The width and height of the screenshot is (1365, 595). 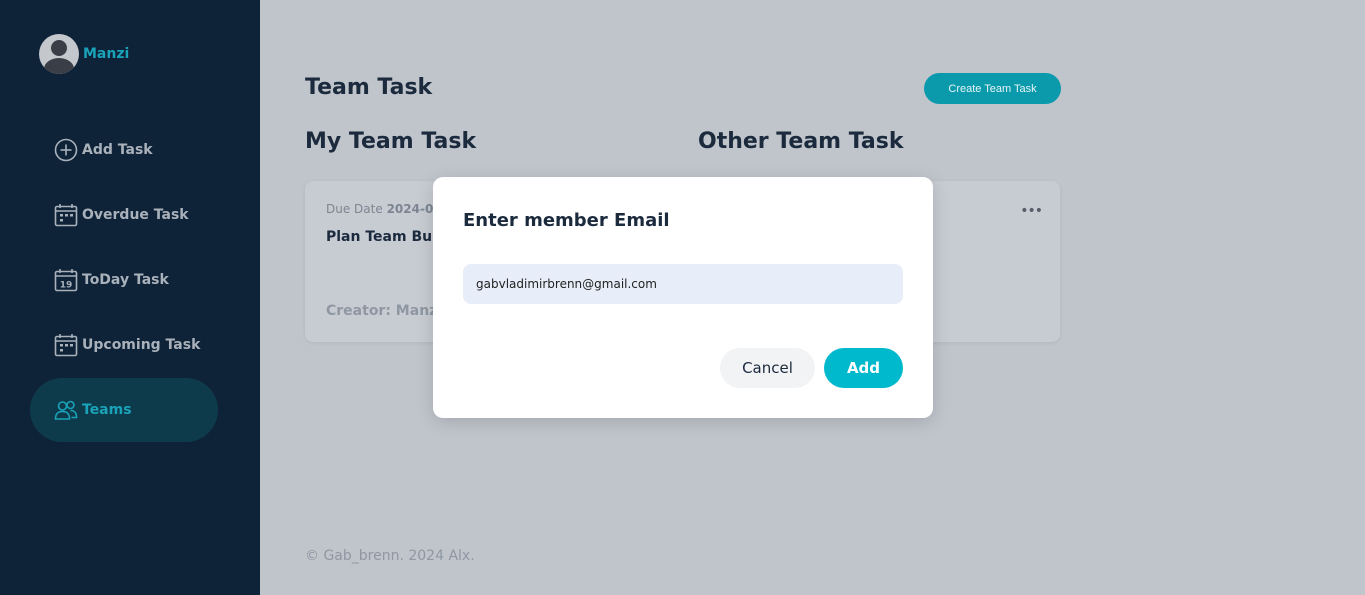 I want to click on add-member-dialog: Enter member Email Cancel Add, so click(x=683, y=297).